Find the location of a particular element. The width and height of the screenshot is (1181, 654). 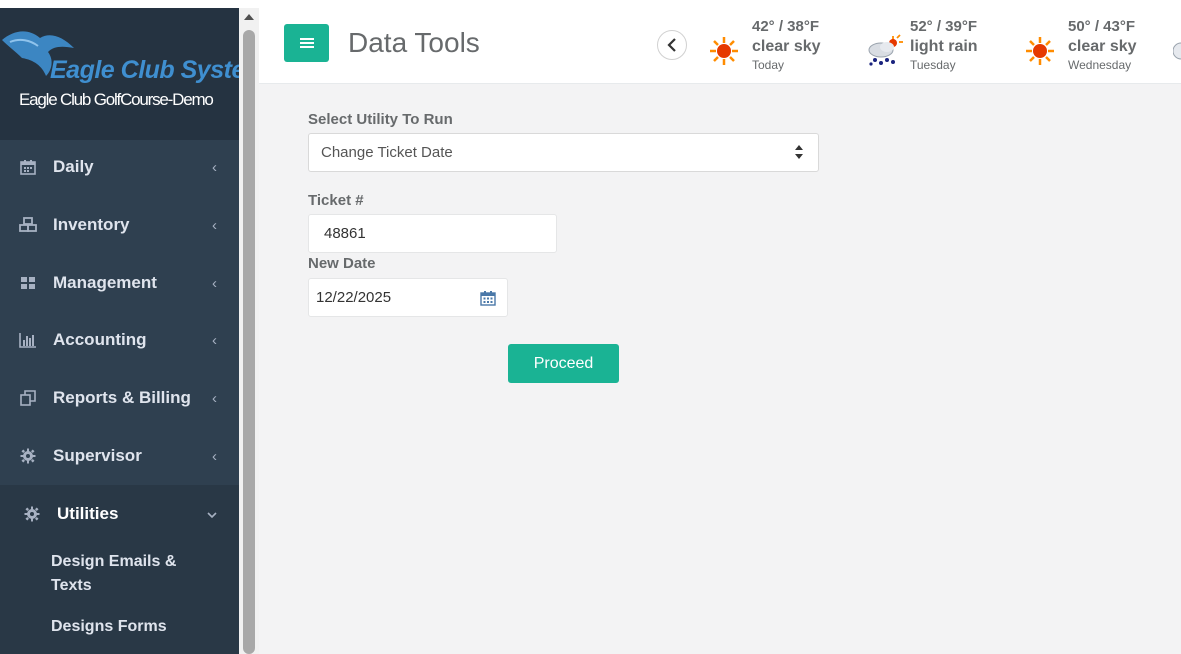

weather-next-icon is located at coordinates (1177, 51).